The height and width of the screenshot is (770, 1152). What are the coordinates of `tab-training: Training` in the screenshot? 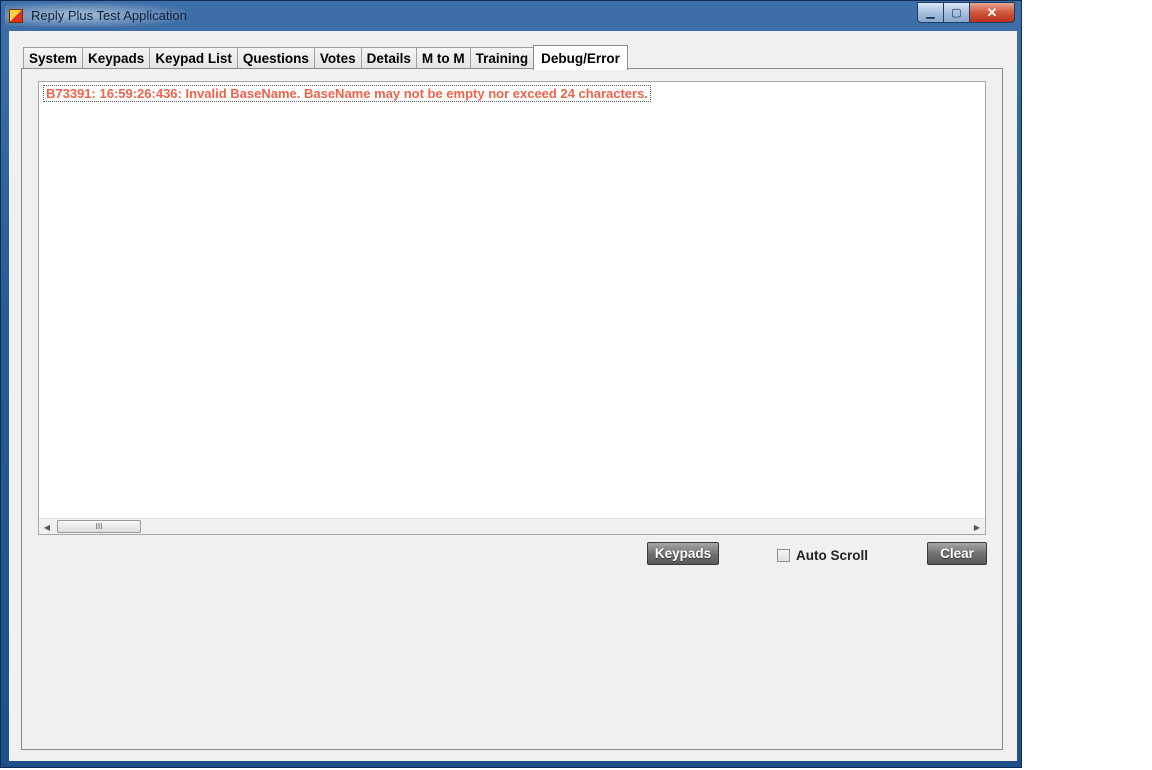 It's located at (502, 58).